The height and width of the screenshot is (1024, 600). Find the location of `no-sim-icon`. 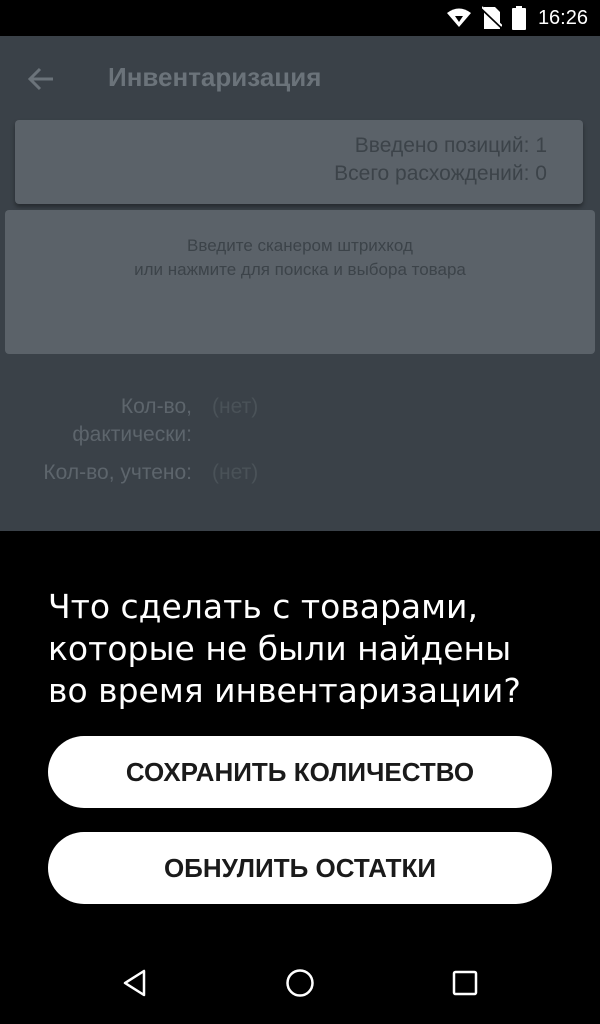

no-sim-icon is located at coordinates (491, 18).